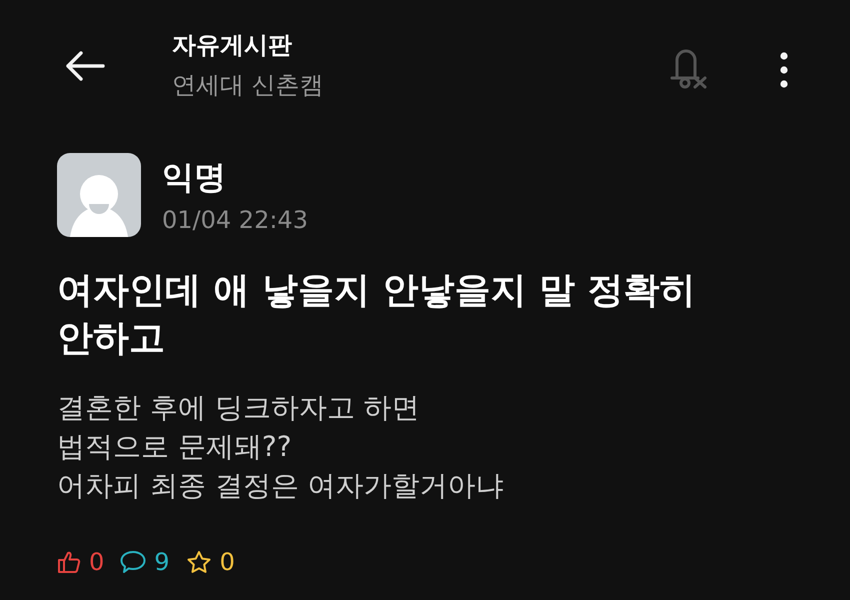  I want to click on post-title: 여자인데 애 낳을지 안낳을지 말 정확히 안하고, so click(377, 315).